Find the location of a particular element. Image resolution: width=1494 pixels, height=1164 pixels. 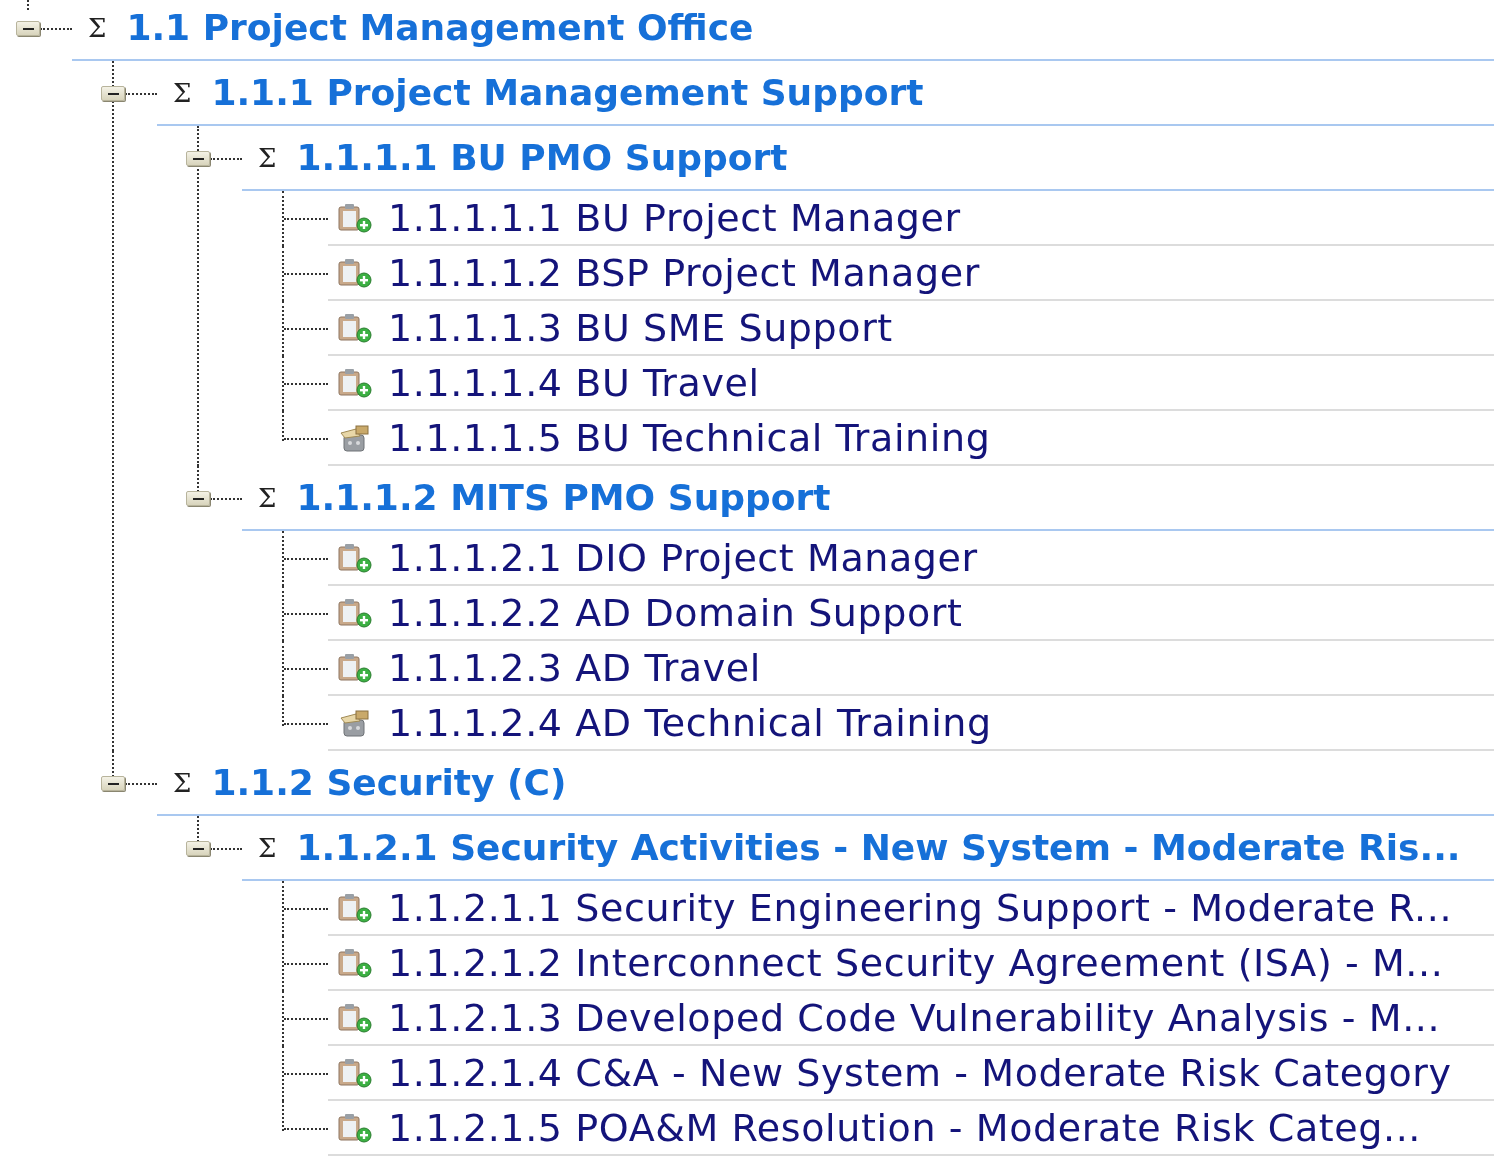

summary-task-label: 1.1.1 Project Management Support is located at coordinates (567, 92).